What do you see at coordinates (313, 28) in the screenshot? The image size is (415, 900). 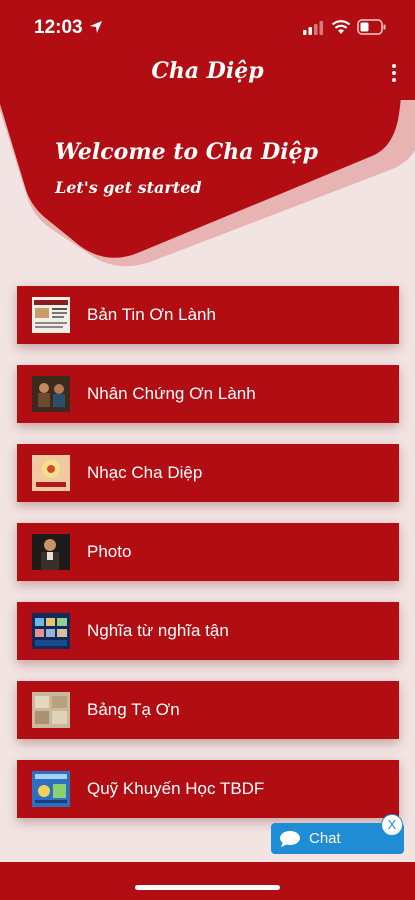 I see `cellular-signal-icon` at bounding box center [313, 28].